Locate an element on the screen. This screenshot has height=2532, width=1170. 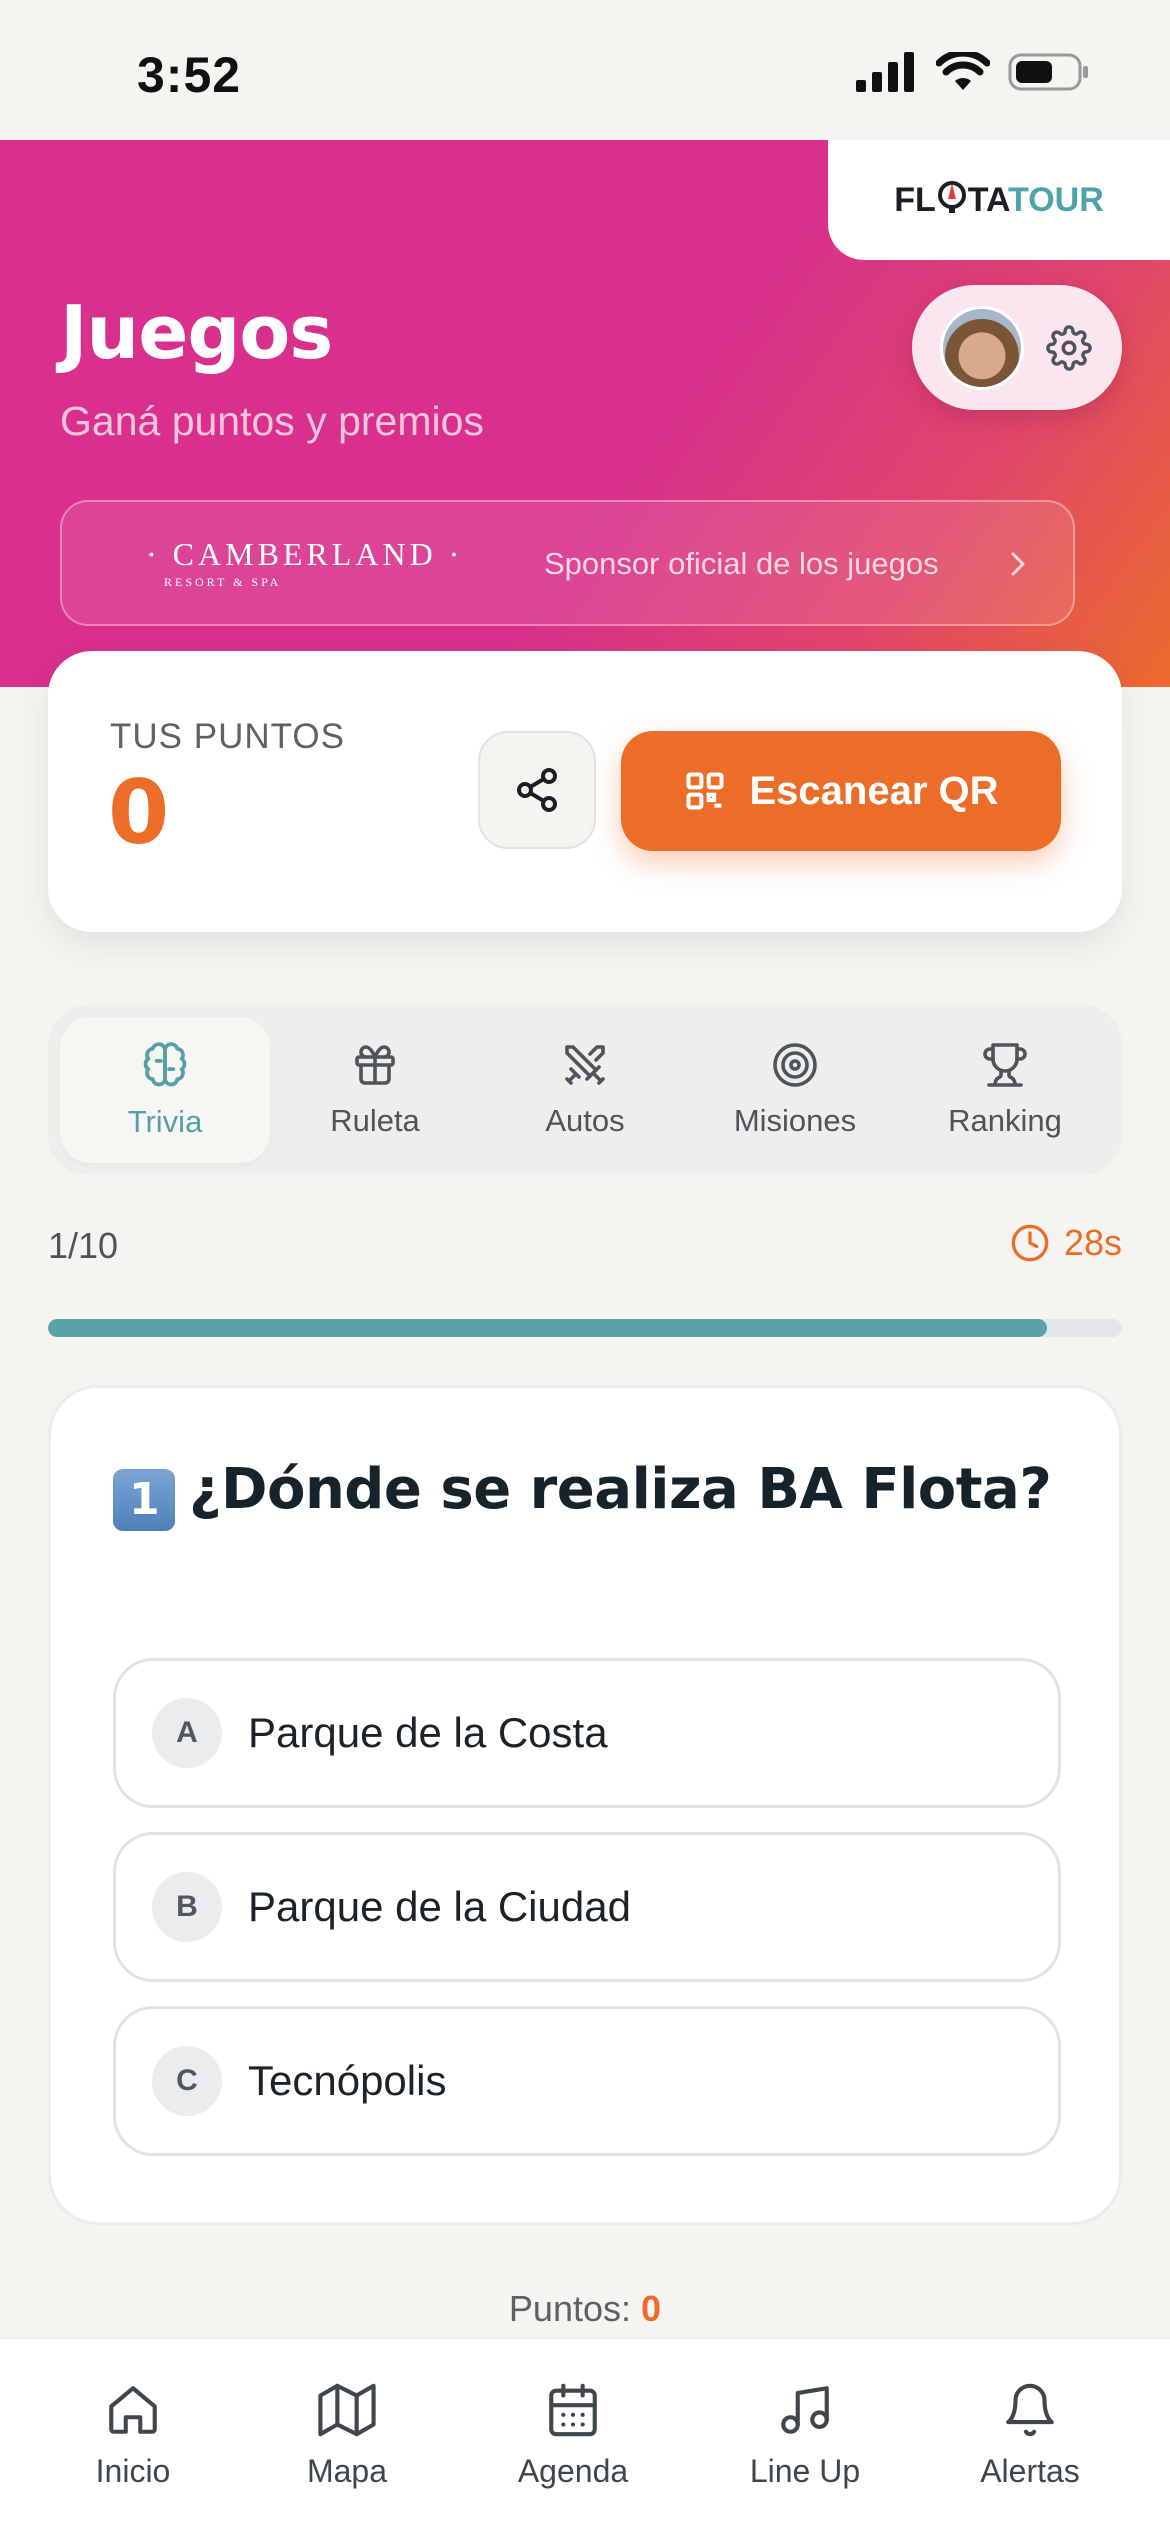
share-icon is located at coordinates (537, 790).